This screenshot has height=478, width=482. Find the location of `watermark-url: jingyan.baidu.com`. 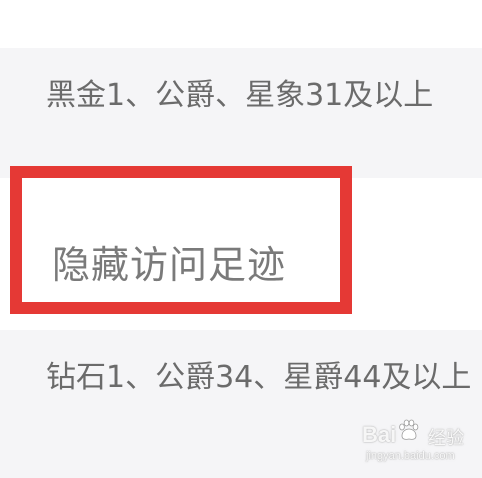

watermark-url: jingyan.baidu.com is located at coordinates (410, 456).